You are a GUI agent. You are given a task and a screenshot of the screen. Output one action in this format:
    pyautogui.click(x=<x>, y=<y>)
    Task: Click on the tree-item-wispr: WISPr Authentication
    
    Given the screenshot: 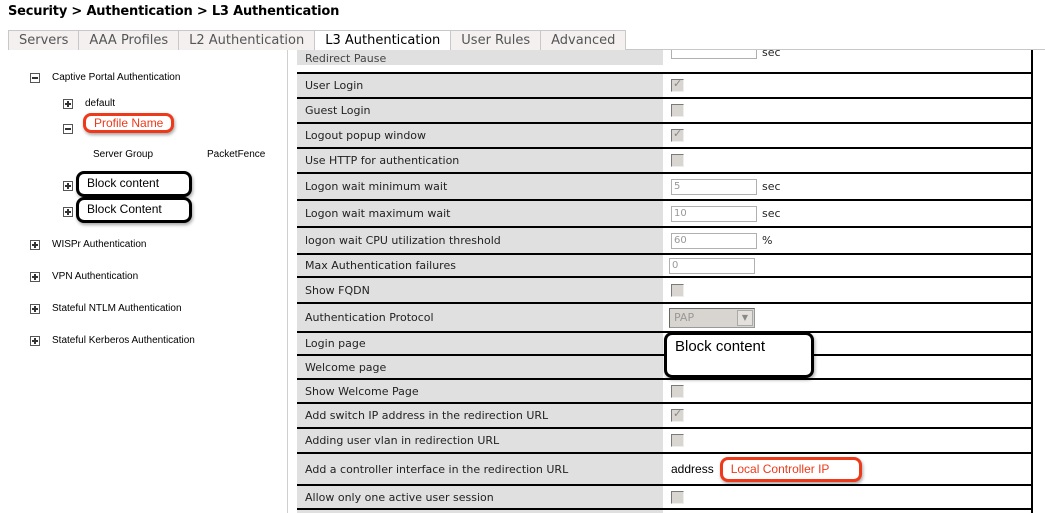 What is the action you would take?
    pyautogui.click(x=88, y=244)
    